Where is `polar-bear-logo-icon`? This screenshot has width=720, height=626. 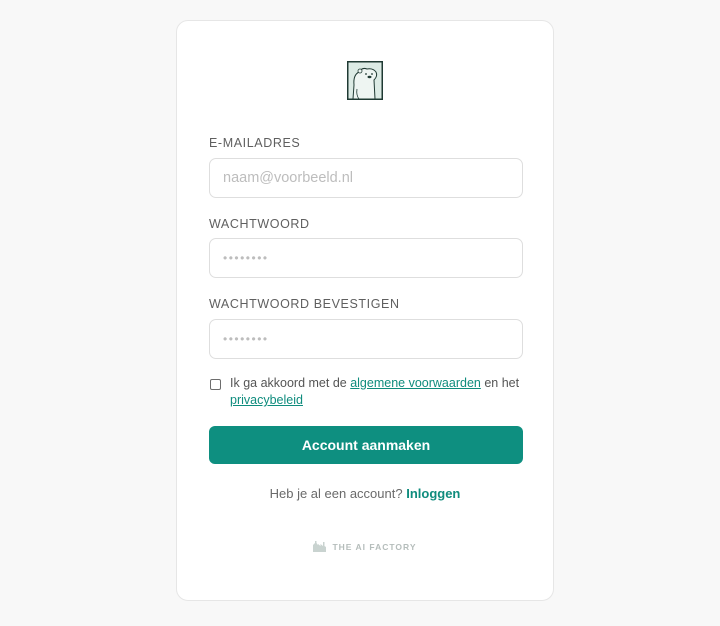
polar-bear-logo-icon is located at coordinates (365, 80).